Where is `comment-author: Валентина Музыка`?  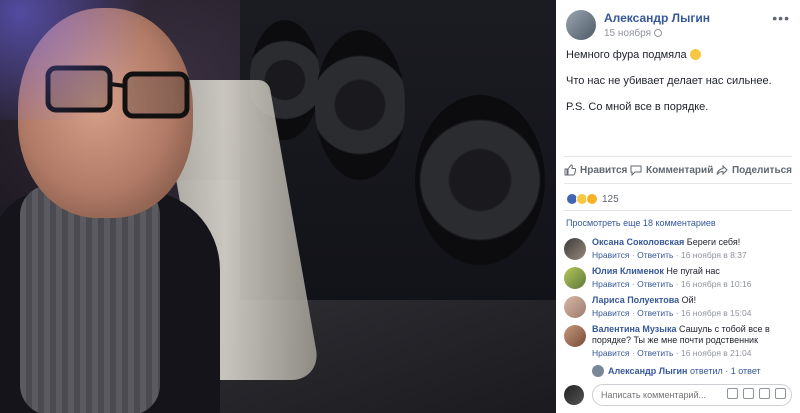
comment-author: Валентина Музыка is located at coordinates (634, 329).